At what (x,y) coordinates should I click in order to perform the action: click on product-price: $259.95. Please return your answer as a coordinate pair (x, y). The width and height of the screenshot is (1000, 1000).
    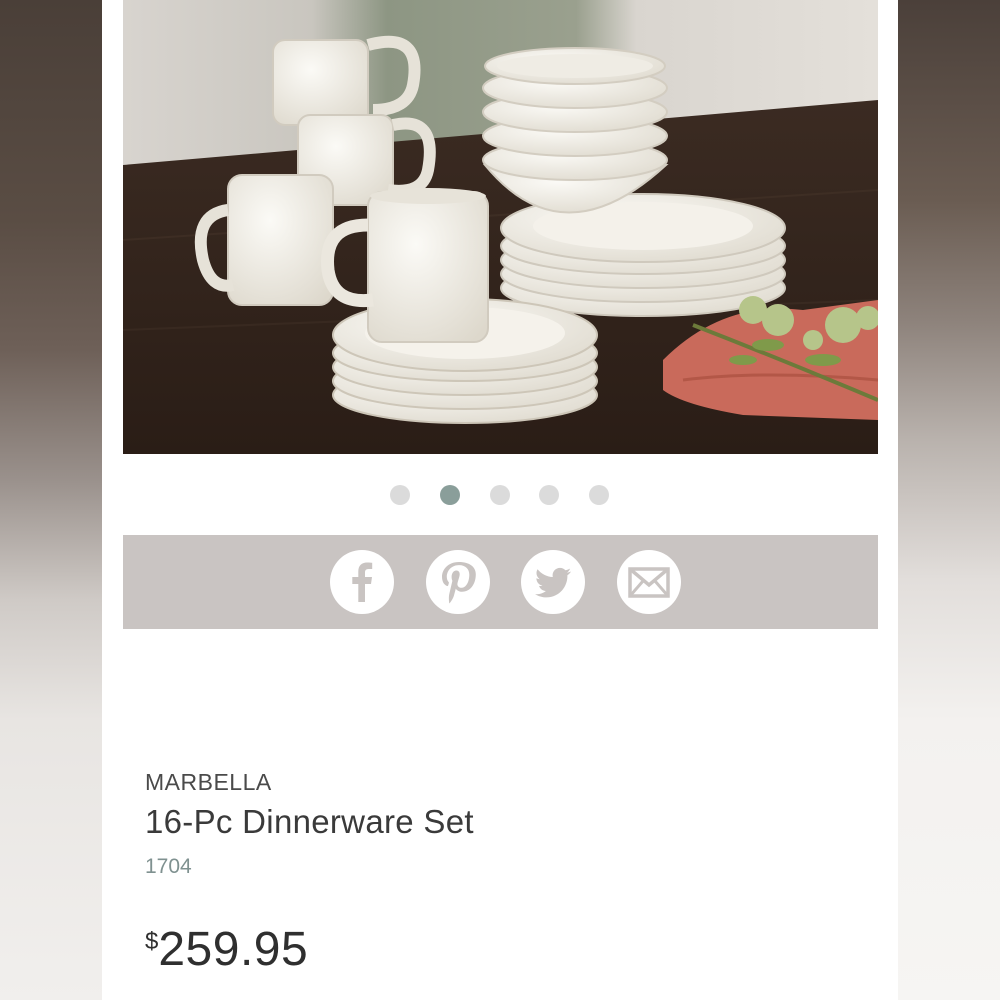
    Looking at the image, I should click on (226, 949).